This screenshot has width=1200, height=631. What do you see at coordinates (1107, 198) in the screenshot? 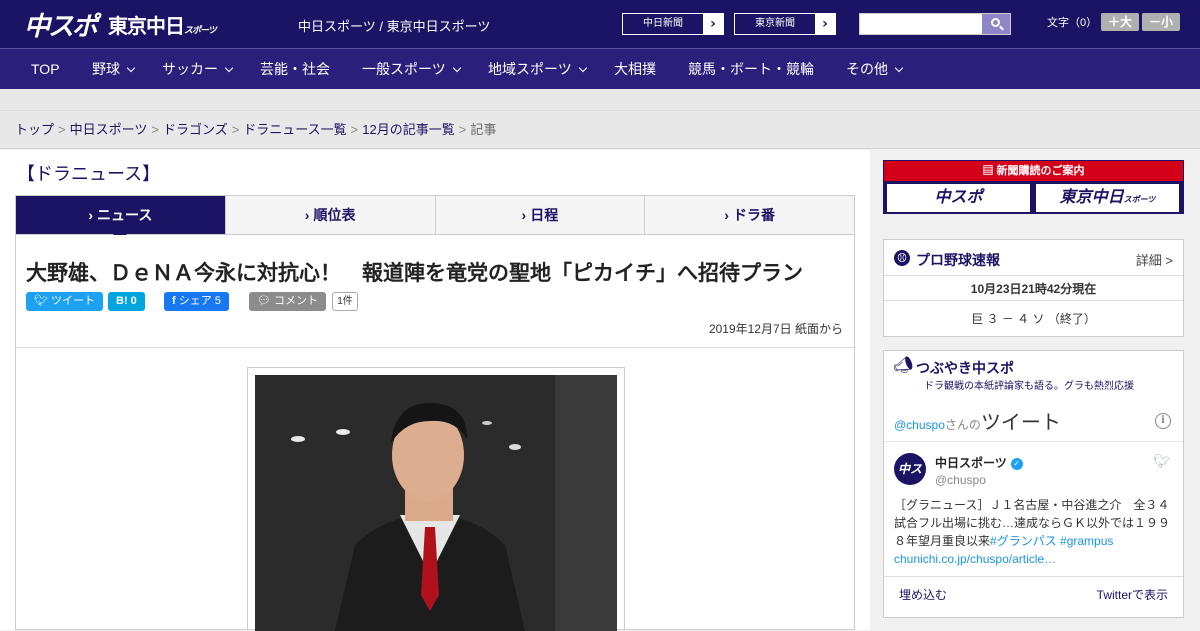
I see `subscription-brand-tokyo: 東京中日スポーツ` at bounding box center [1107, 198].